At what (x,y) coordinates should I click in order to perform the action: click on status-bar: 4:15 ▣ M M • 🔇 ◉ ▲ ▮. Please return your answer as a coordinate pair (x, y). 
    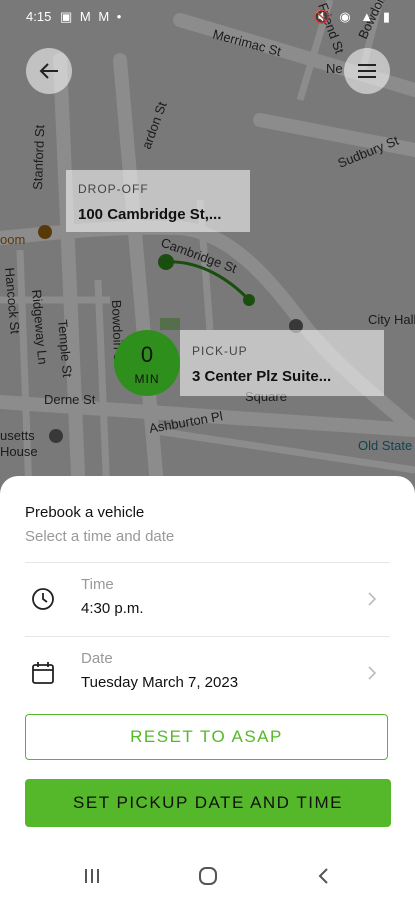
    Looking at the image, I should click on (207, 17).